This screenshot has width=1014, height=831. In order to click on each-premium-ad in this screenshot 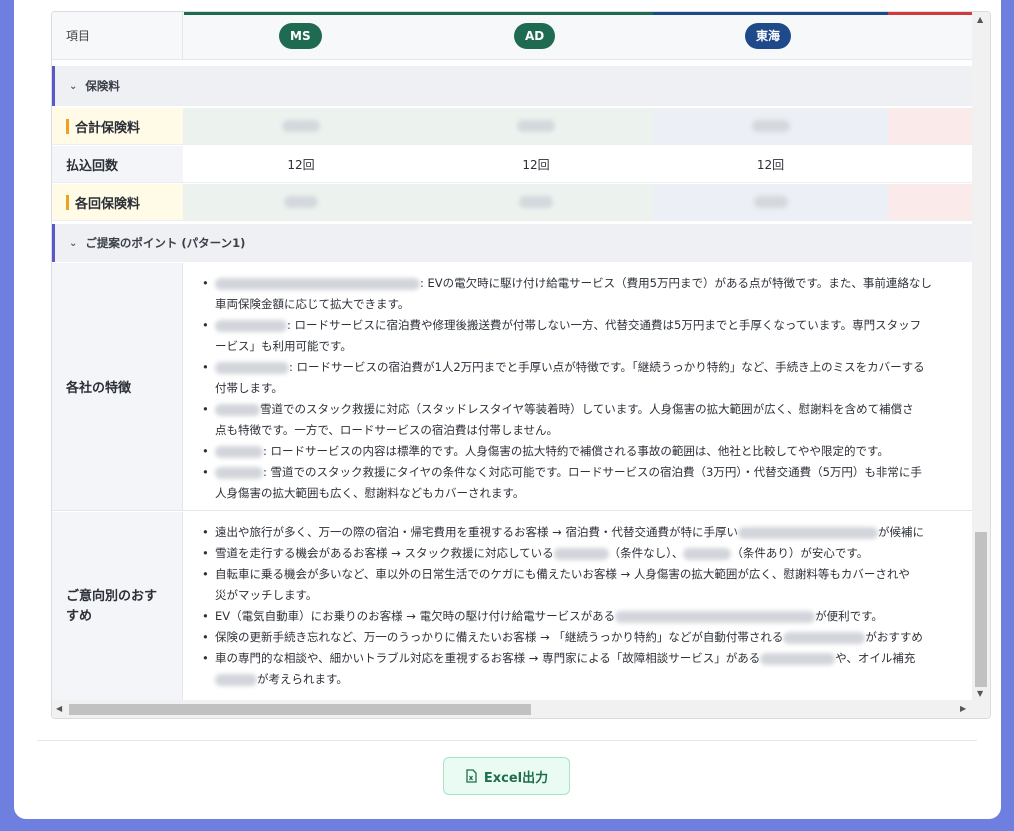, I will do `click(536, 202)`.